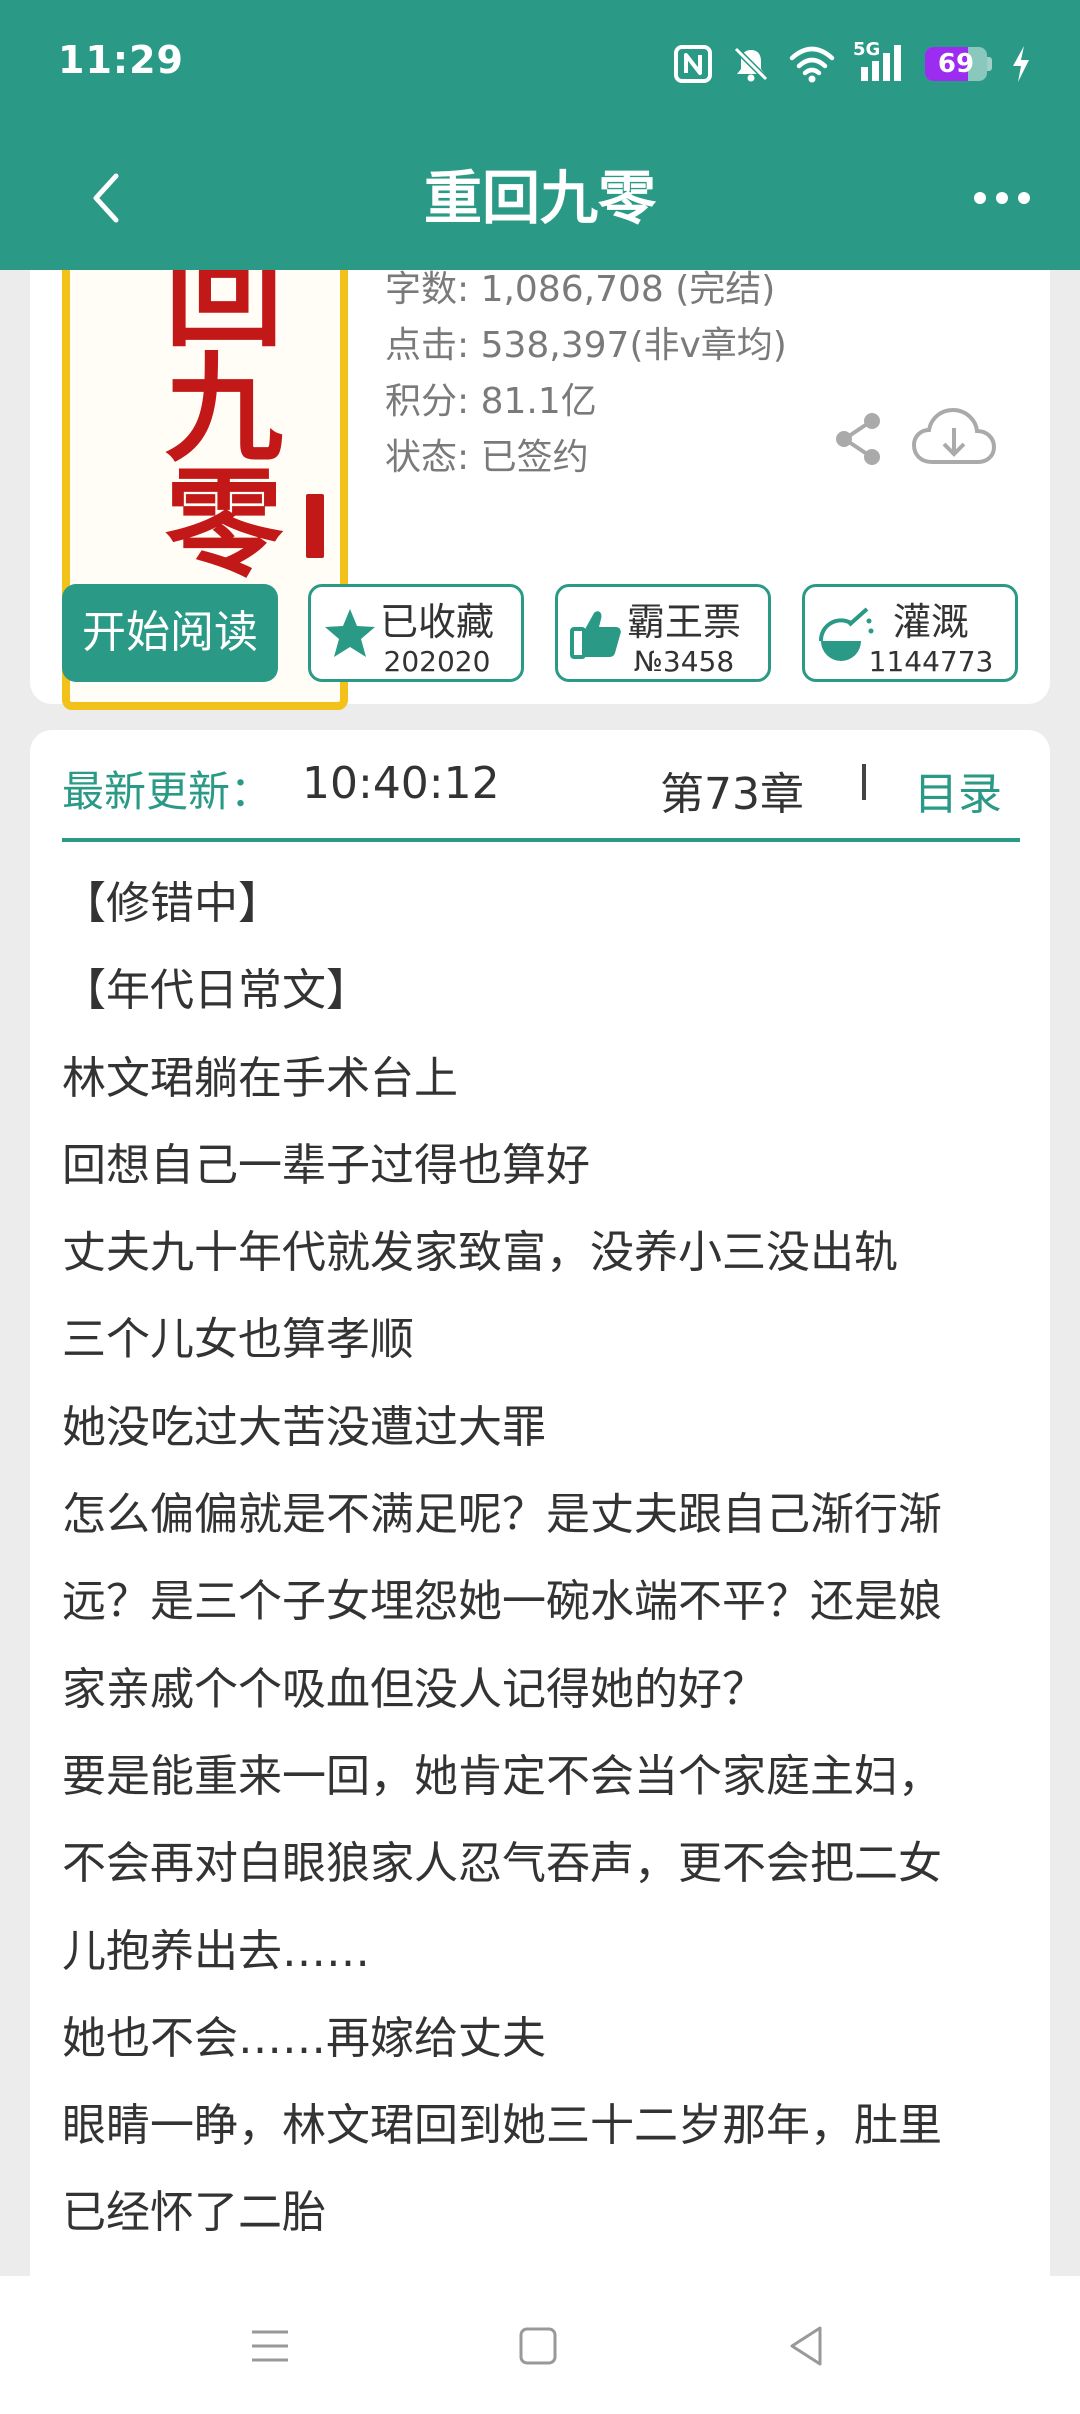  I want to click on battery-icon: 69, so click(958, 64).